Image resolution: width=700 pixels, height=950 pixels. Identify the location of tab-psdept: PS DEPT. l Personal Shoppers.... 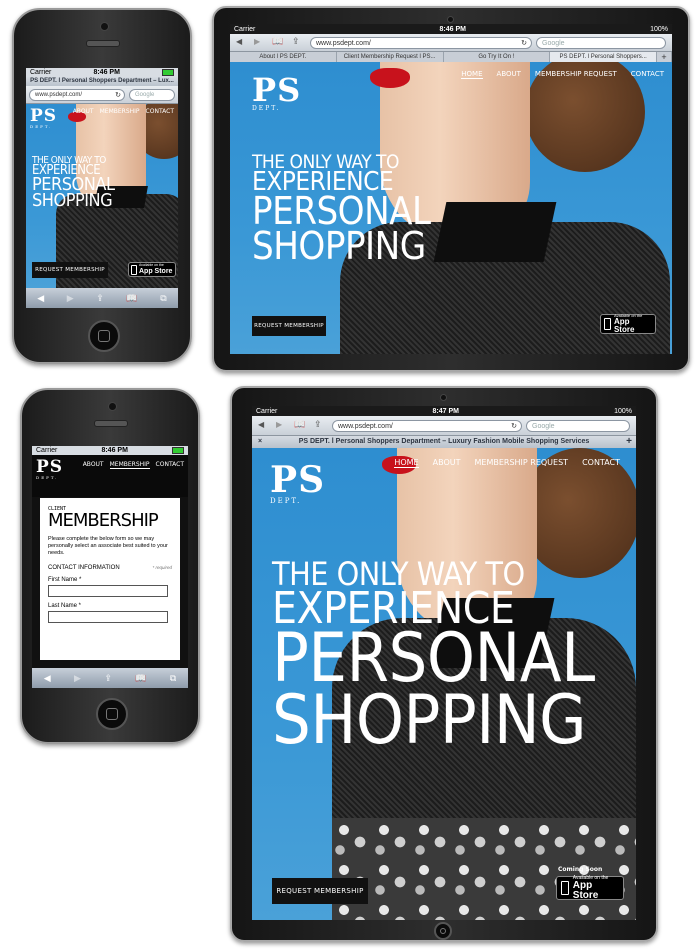
(603, 57).